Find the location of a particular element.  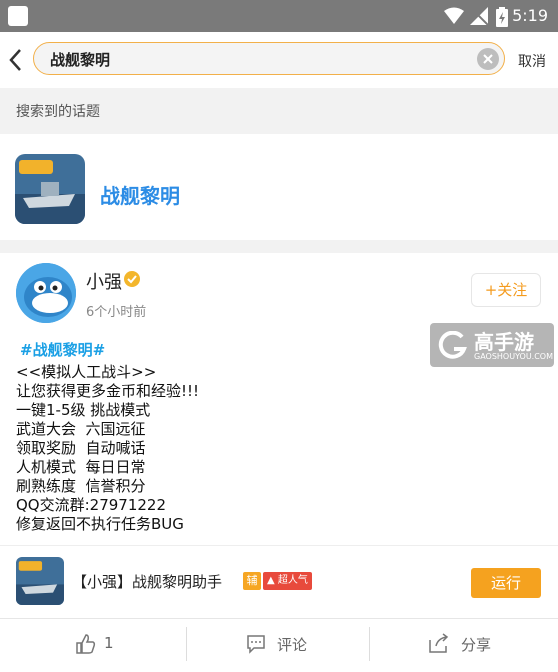

comment-button: 评论 is located at coordinates (278, 645).